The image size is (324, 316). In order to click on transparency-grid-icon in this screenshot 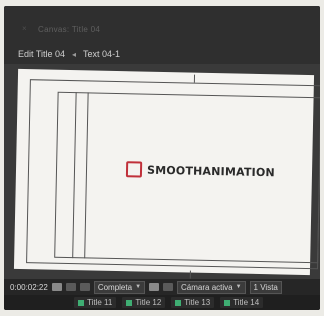, I will do `click(168, 287)`.